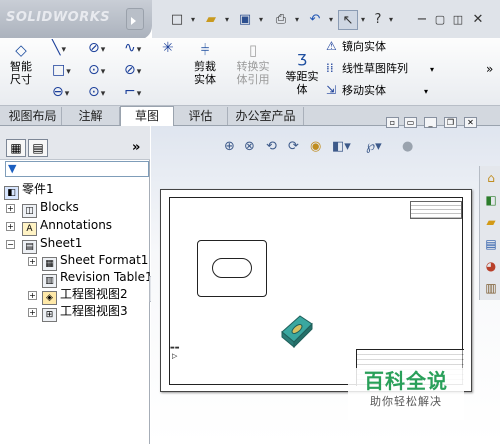 Image resolution: width=500 pixels, height=444 pixels. I want to click on circle-tool: ⊘▾, so click(96, 49).